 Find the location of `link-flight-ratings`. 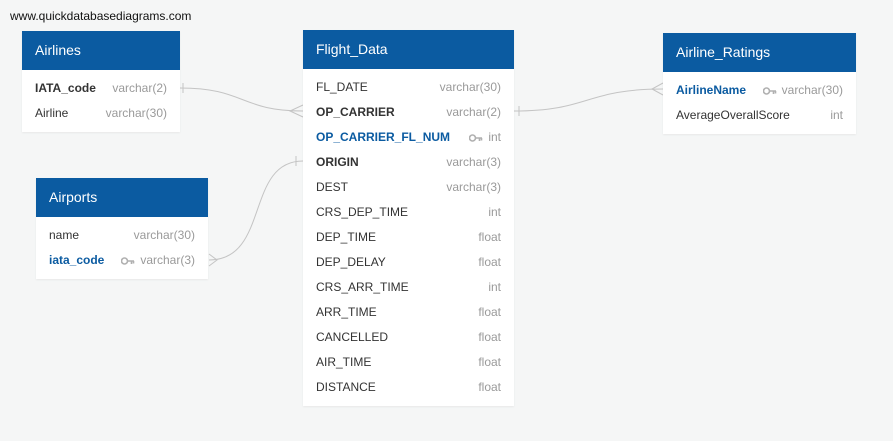

link-flight-ratings is located at coordinates (588, 100).